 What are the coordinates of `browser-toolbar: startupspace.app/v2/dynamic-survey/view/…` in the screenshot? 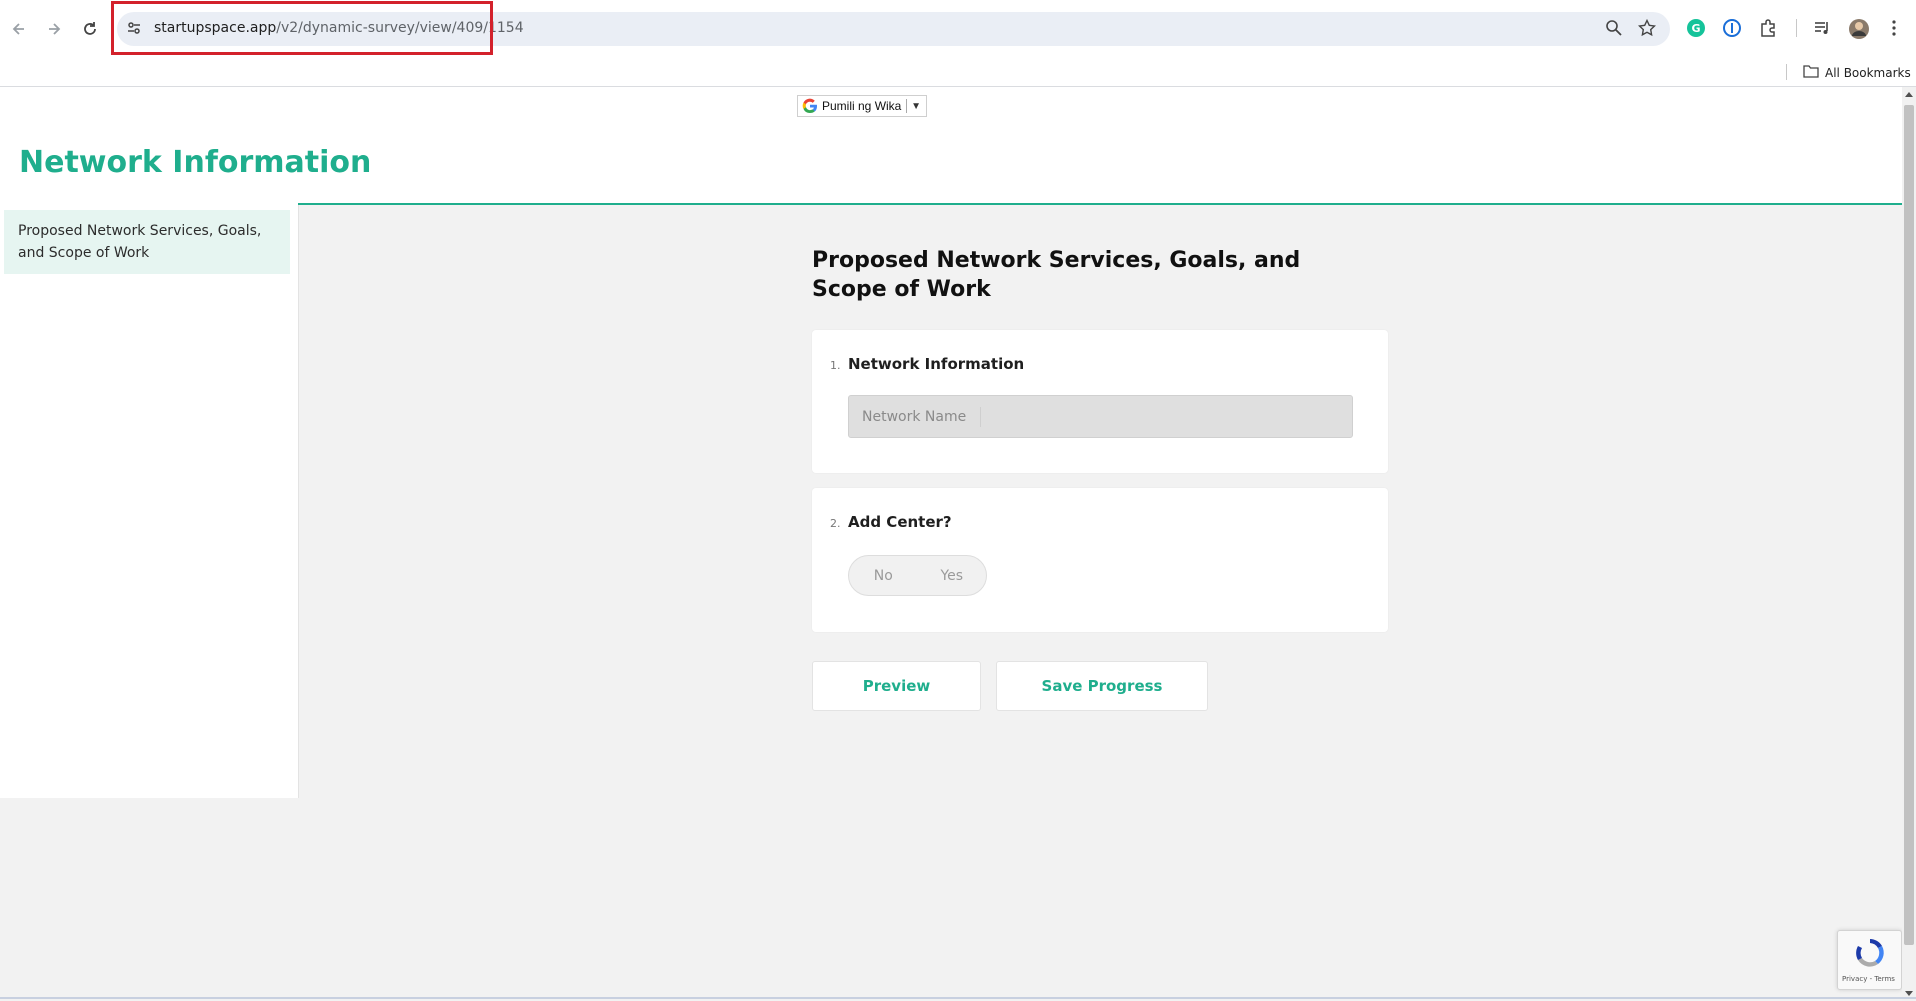 It's located at (958, 29).